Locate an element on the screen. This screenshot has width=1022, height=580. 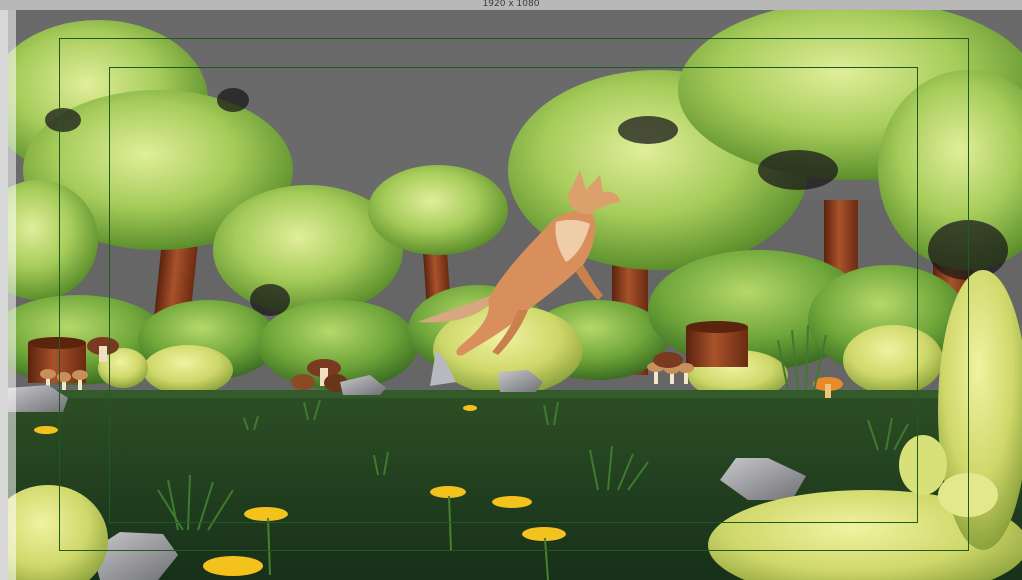
camera-frame-overlay is located at coordinates (12, 295).